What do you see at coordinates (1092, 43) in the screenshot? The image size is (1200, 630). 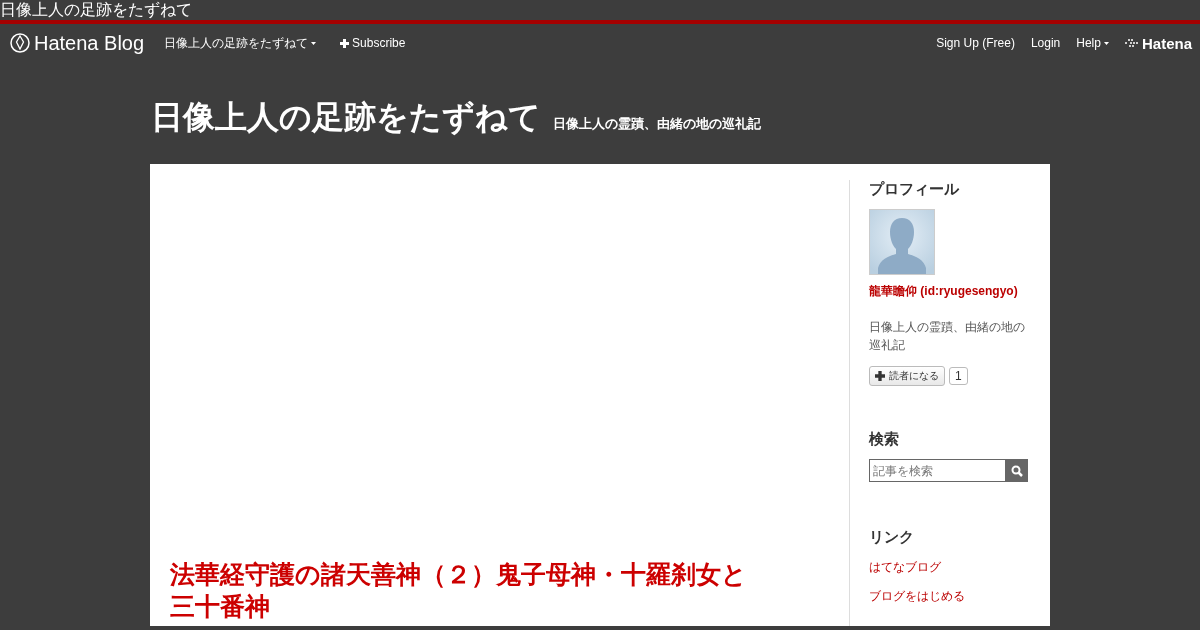 I see `help-menu: Help` at bounding box center [1092, 43].